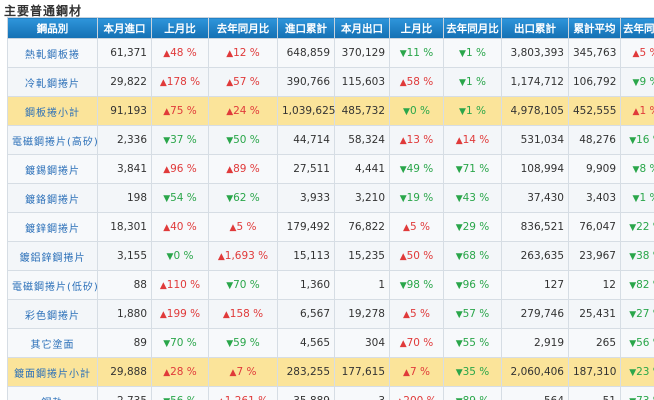 The width and height of the screenshot is (654, 400). I want to click on export-mom-change: 19 %, so click(420, 198).